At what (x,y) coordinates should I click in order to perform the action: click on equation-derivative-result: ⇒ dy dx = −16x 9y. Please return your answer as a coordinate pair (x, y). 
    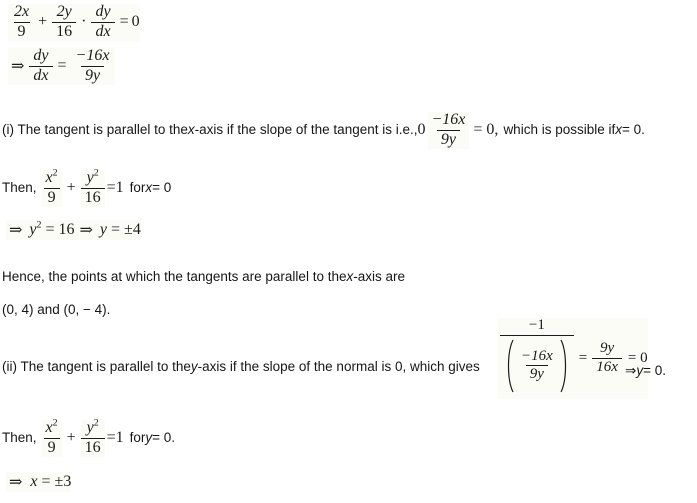
    Looking at the image, I should click on (62, 66).